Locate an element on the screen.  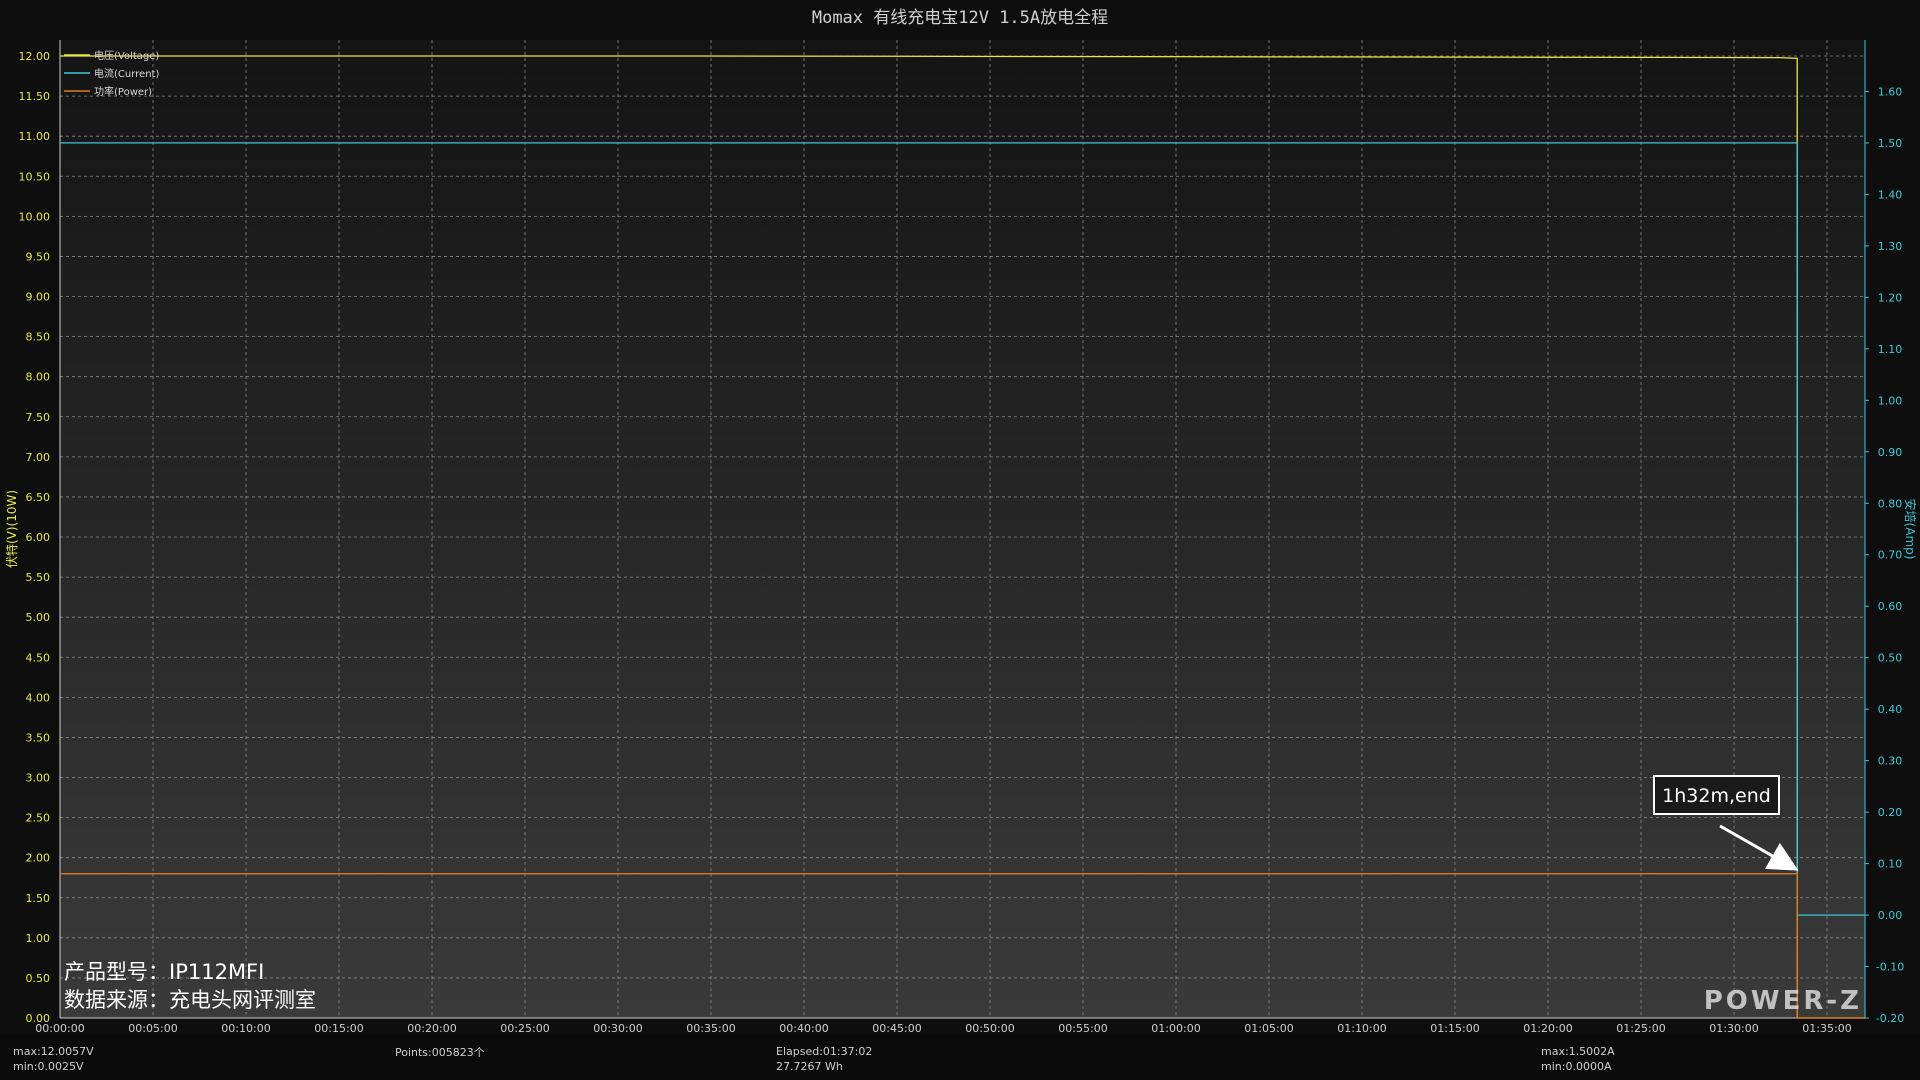
y-tick-label-left: 0.00 is located at coordinates (38, 1018).